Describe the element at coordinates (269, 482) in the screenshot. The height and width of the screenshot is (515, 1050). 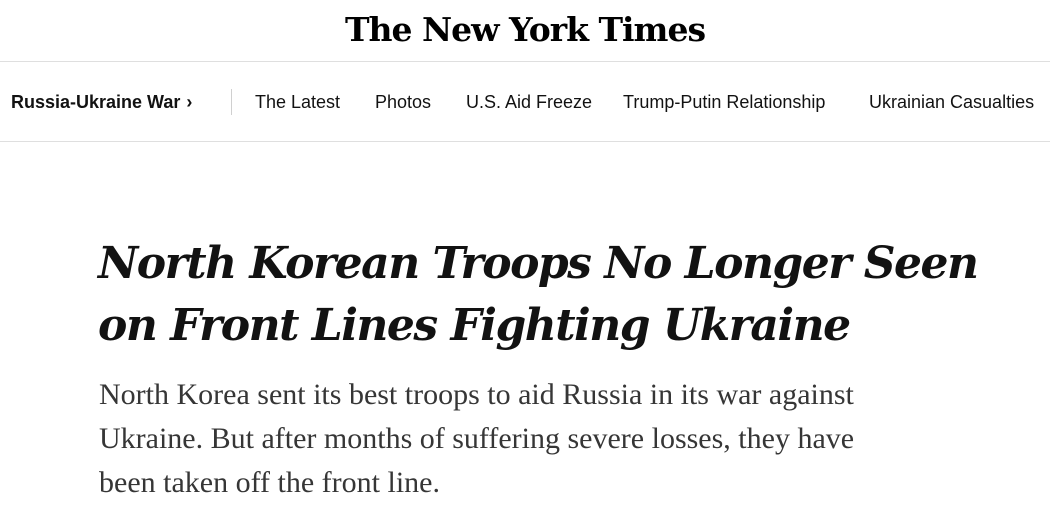
I see `summary-line: been taken off the front line.` at that location.